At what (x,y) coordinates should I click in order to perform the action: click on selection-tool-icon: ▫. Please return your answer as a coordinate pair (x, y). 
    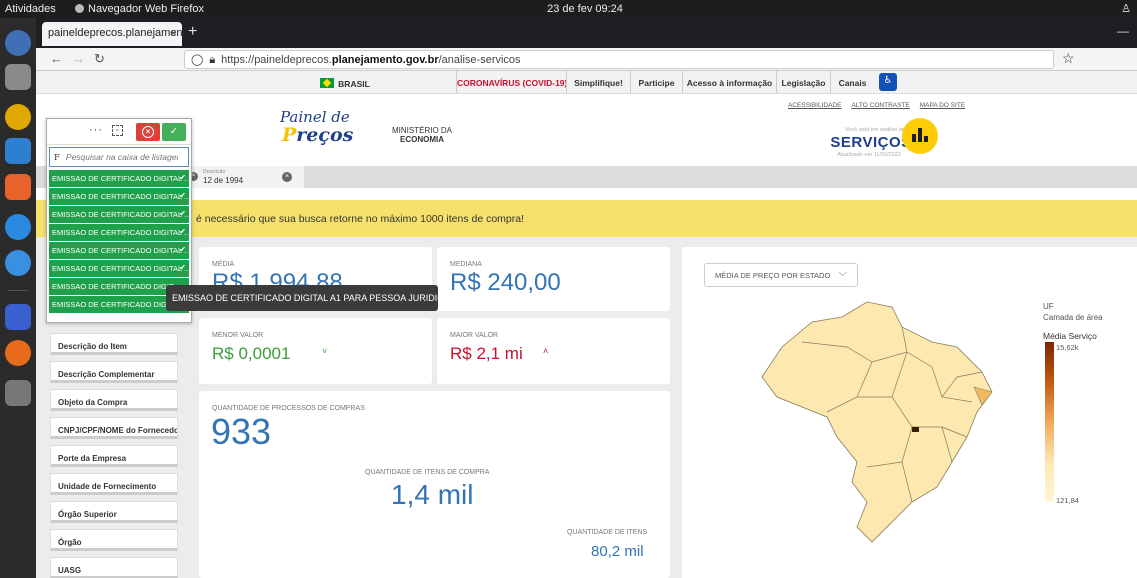
    Looking at the image, I should click on (117, 130).